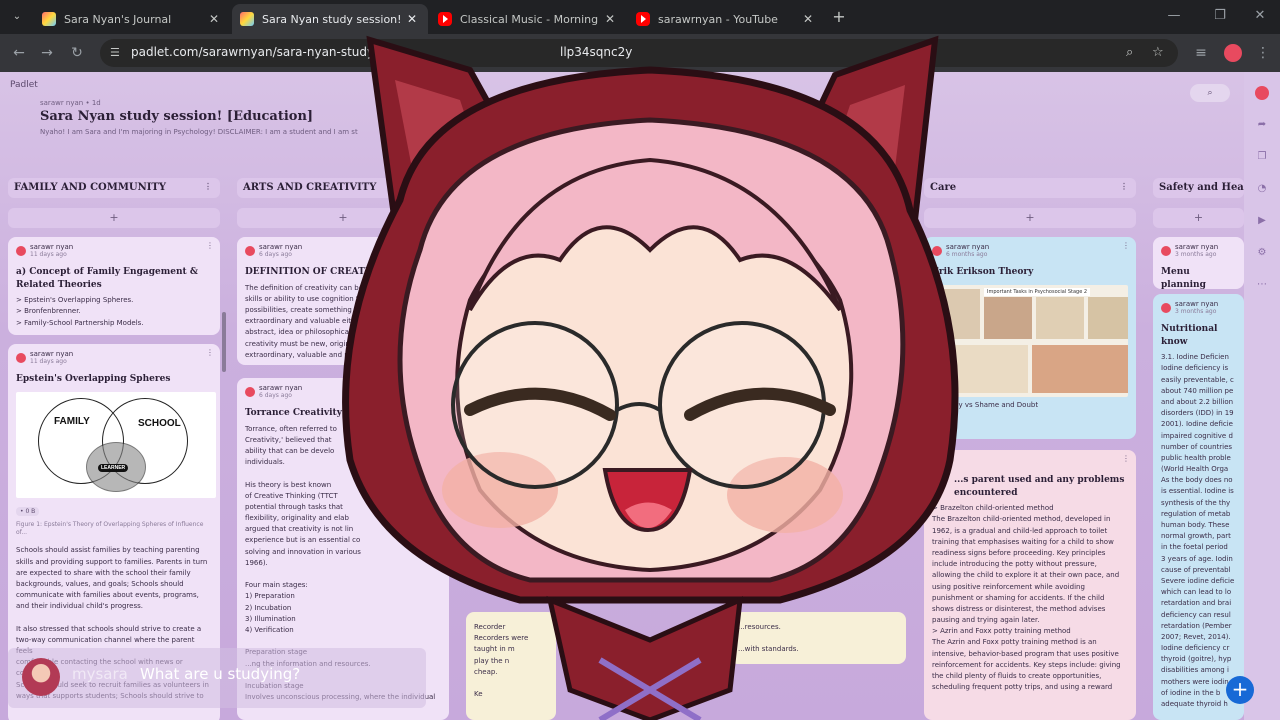 The image size is (1280, 720). Describe the element at coordinates (943, 187) in the screenshot. I see `column-title: Care` at that location.